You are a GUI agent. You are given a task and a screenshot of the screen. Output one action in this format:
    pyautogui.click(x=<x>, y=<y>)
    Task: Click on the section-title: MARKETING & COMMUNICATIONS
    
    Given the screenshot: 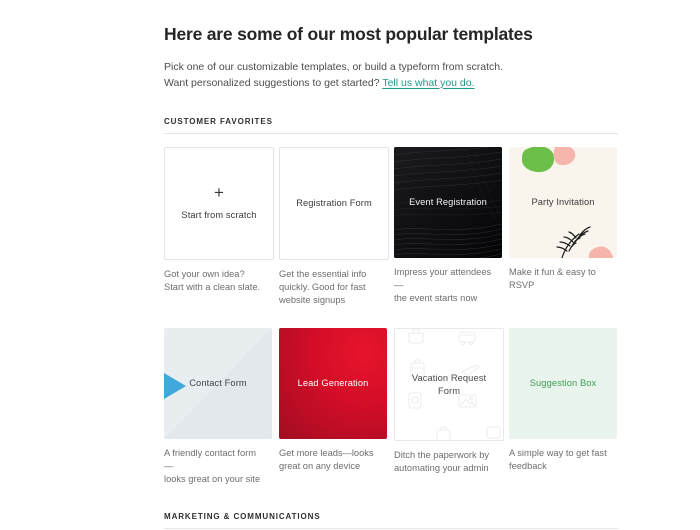 What is the action you would take?
    pyautogui.click(x=242, y=516)
    